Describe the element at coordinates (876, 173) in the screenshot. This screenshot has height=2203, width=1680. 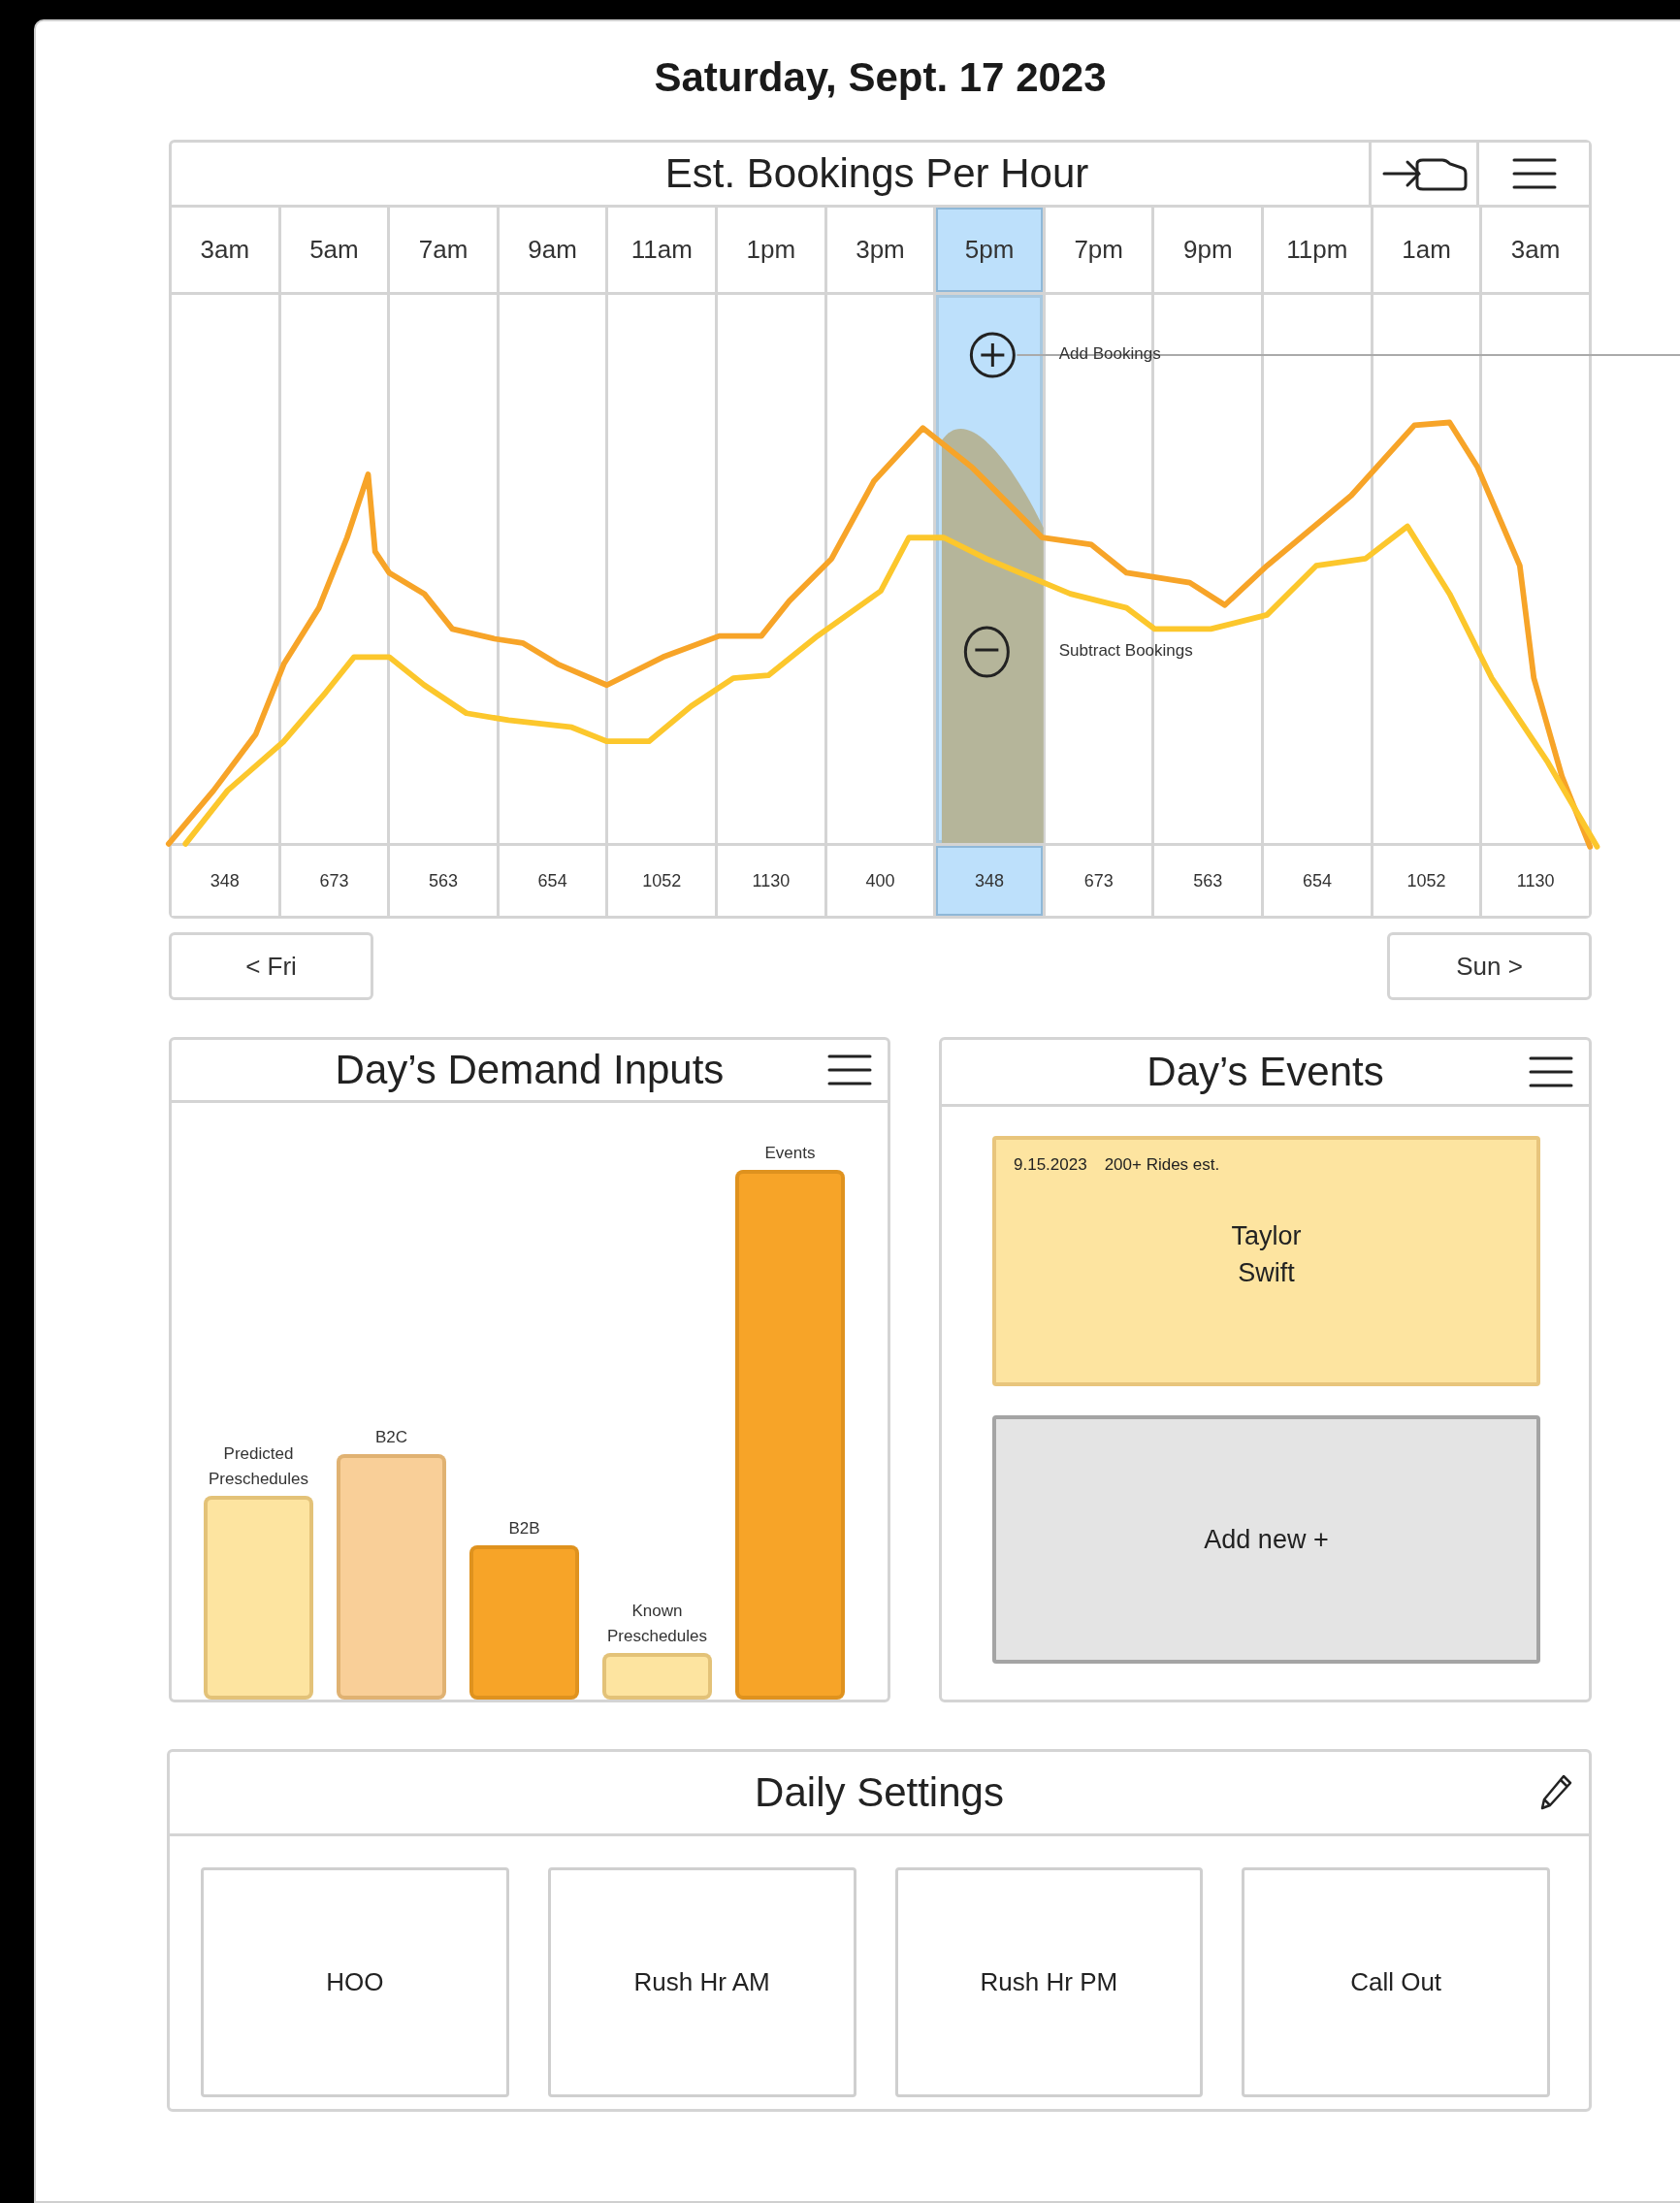
I see `chart-title: Est. Bookings Per Hour` at that location.